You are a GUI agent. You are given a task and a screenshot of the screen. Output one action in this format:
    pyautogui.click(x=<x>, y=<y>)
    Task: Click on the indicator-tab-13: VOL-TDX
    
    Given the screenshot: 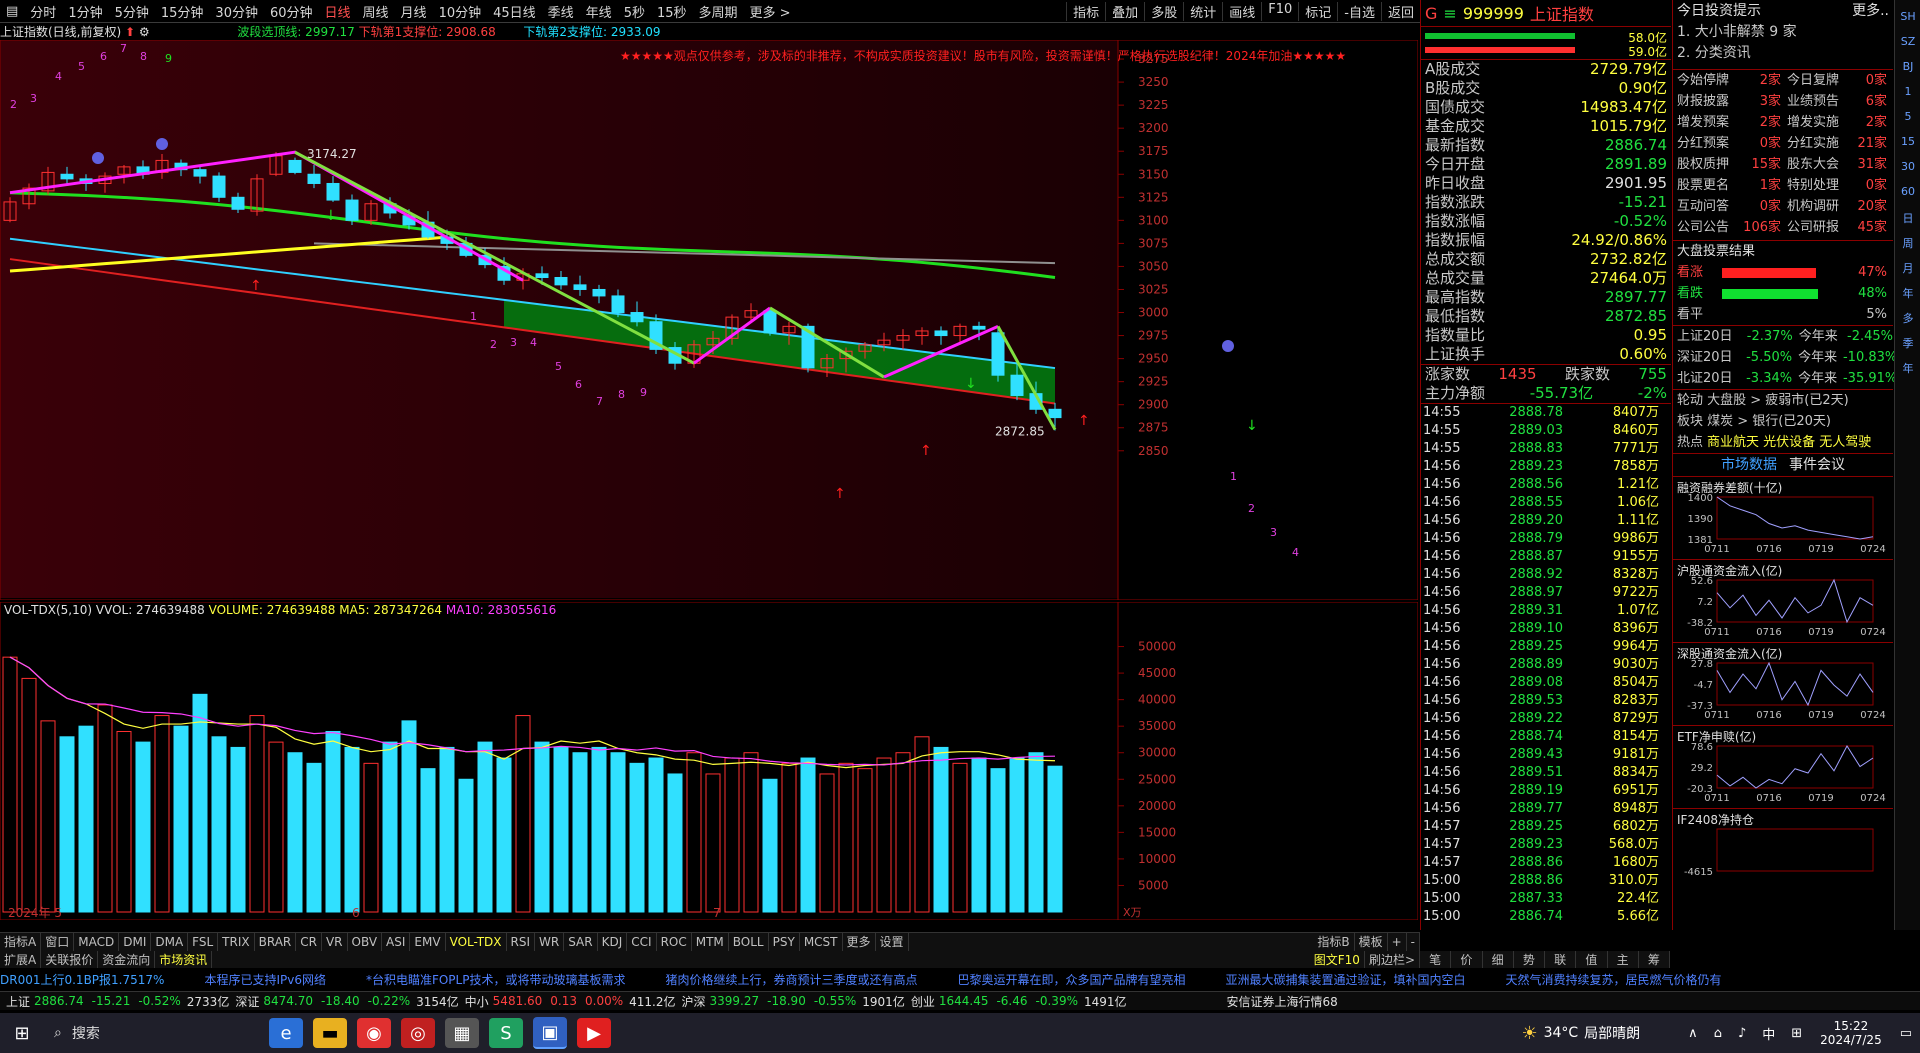 What is the action you would take?
    pyautogui.click(x=476, y=942)
    